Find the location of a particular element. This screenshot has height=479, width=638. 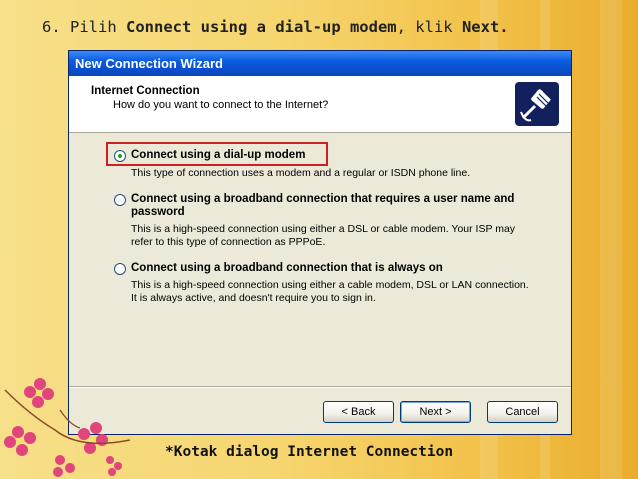

option-label: Connect using a dial-up modem is located at coordinates (336, 155).